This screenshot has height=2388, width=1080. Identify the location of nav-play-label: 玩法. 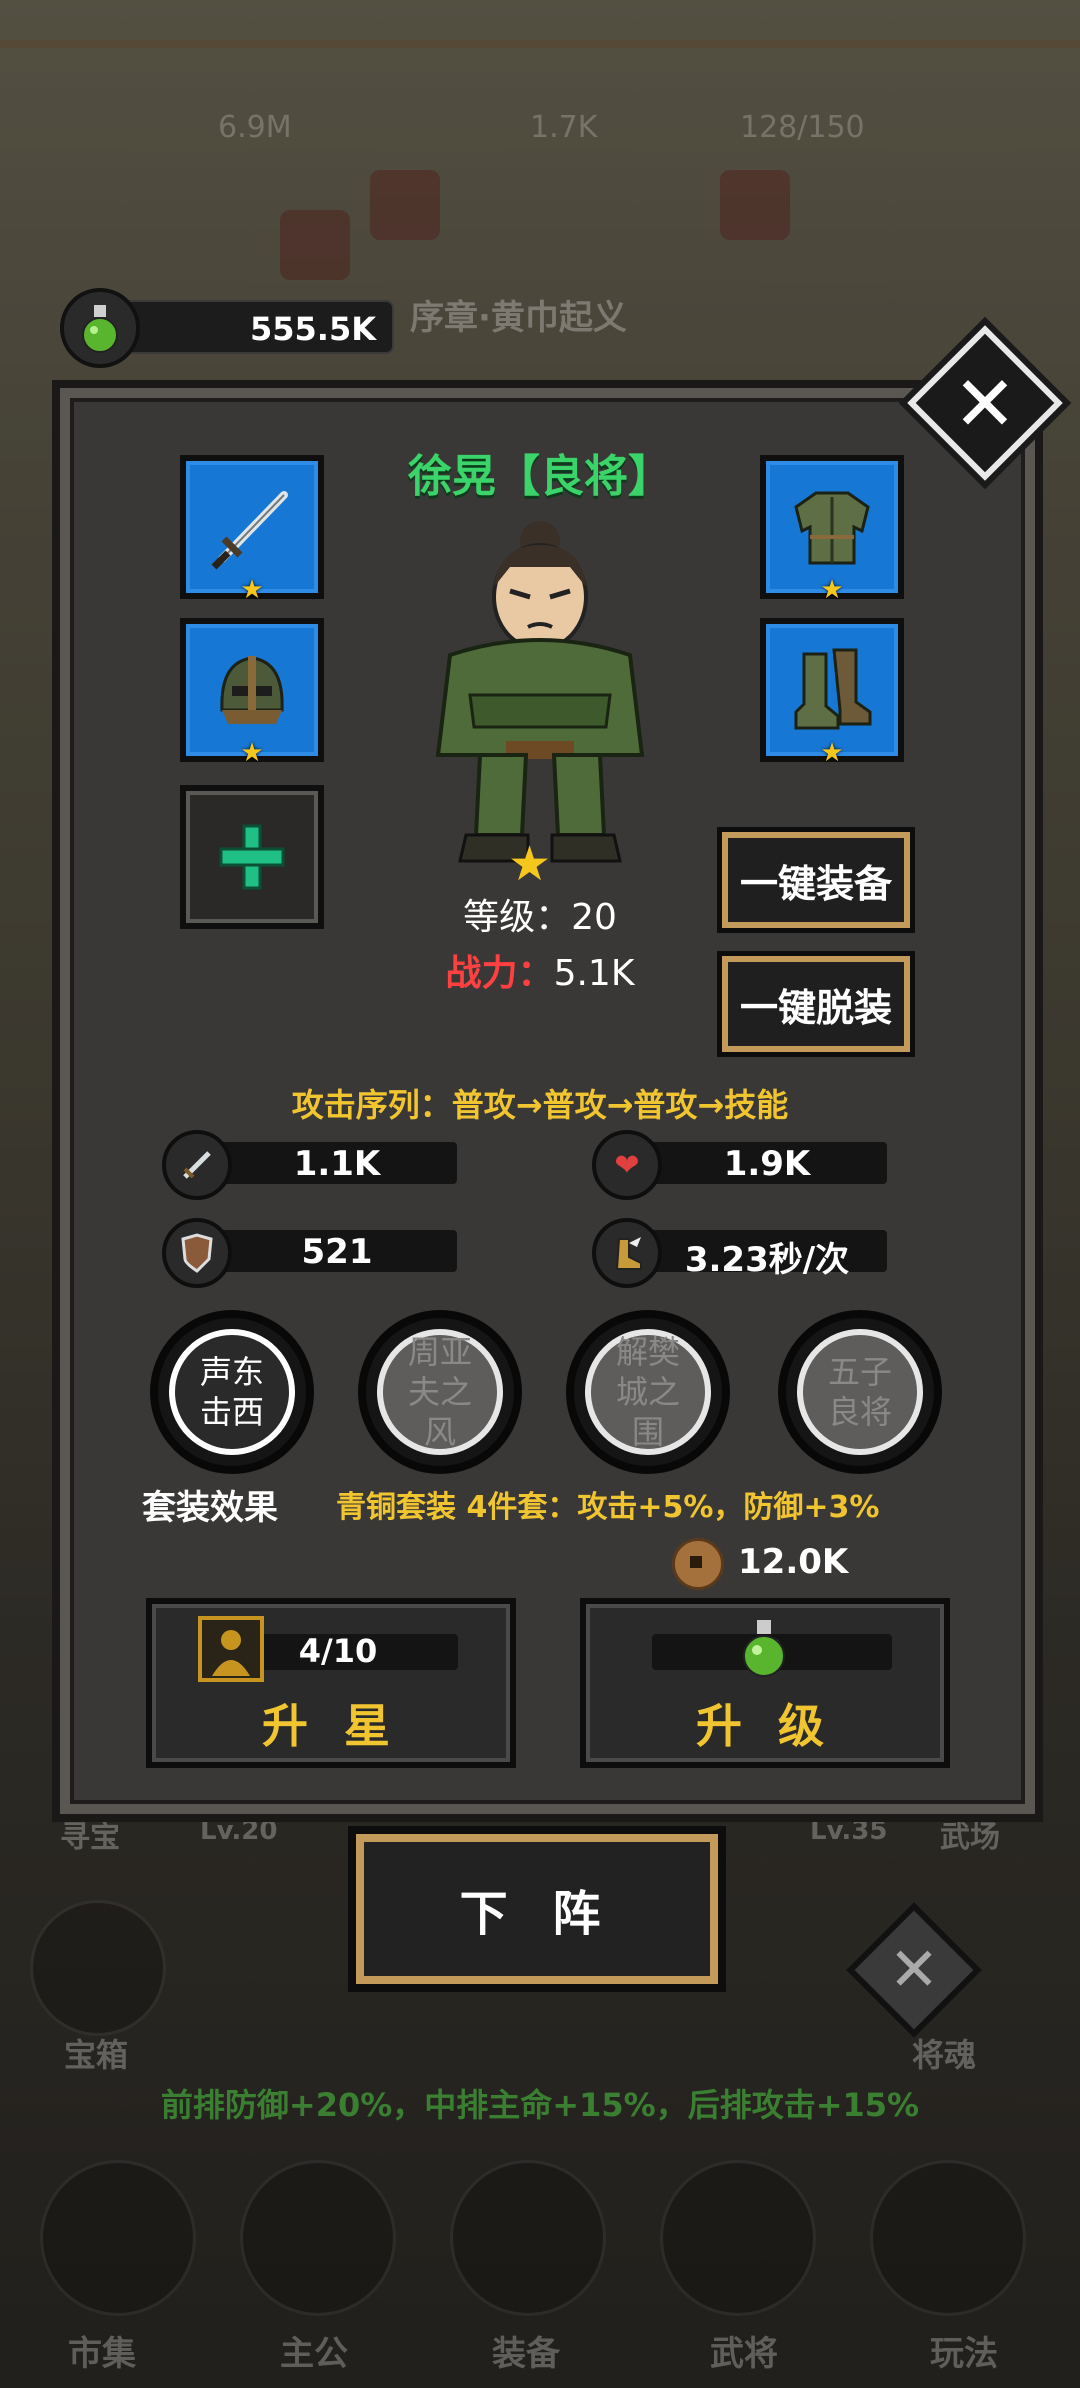
(964, 2350).